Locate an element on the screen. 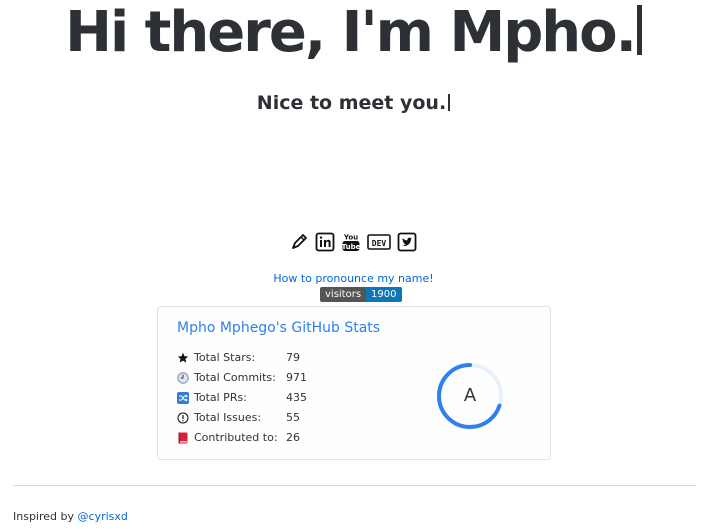 The height and width of the screenshot is (529, 707). social-links: You Tube DEV is located at coordinates (353, 242).